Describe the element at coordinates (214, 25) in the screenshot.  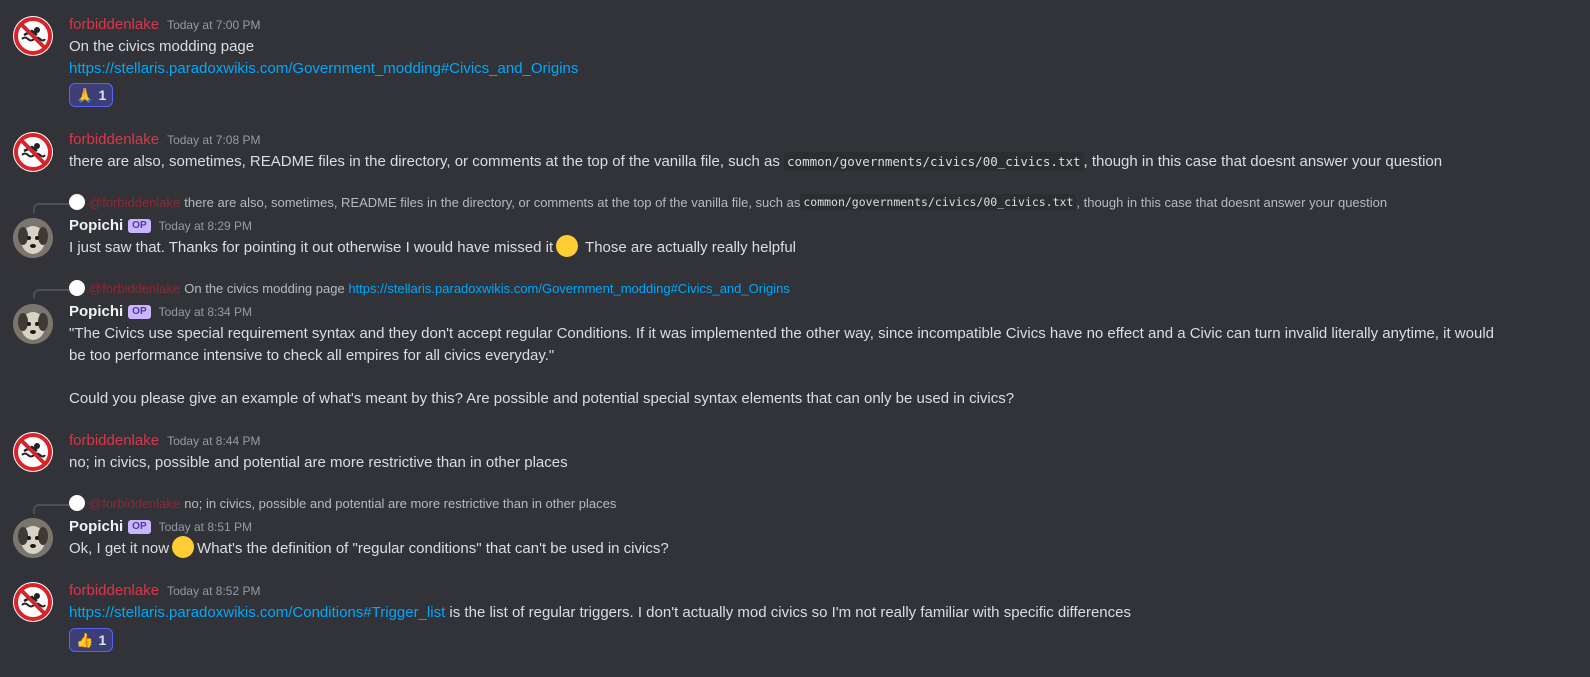
I see `timestamp: Today at 7:00 PM` at that location.